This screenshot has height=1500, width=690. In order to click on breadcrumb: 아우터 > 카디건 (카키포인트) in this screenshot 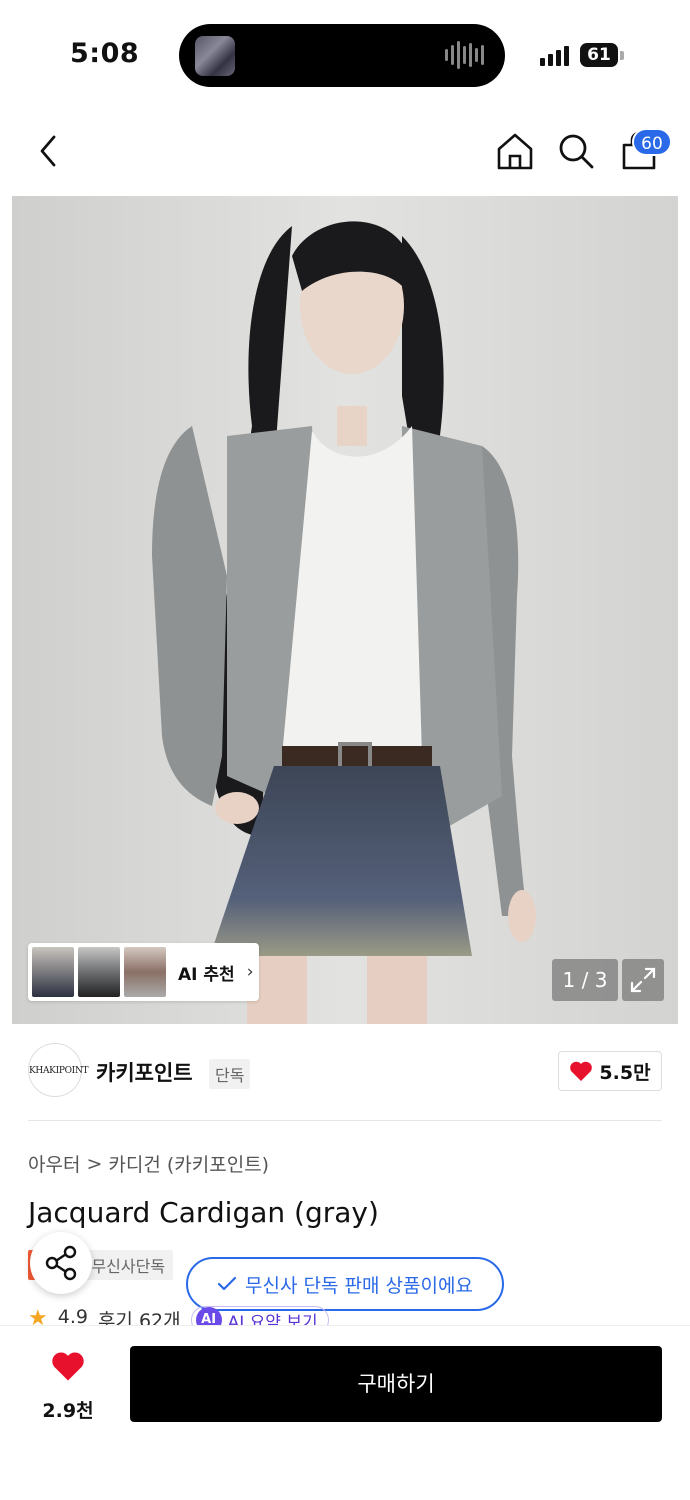, I will do `click(148, 1163)`.